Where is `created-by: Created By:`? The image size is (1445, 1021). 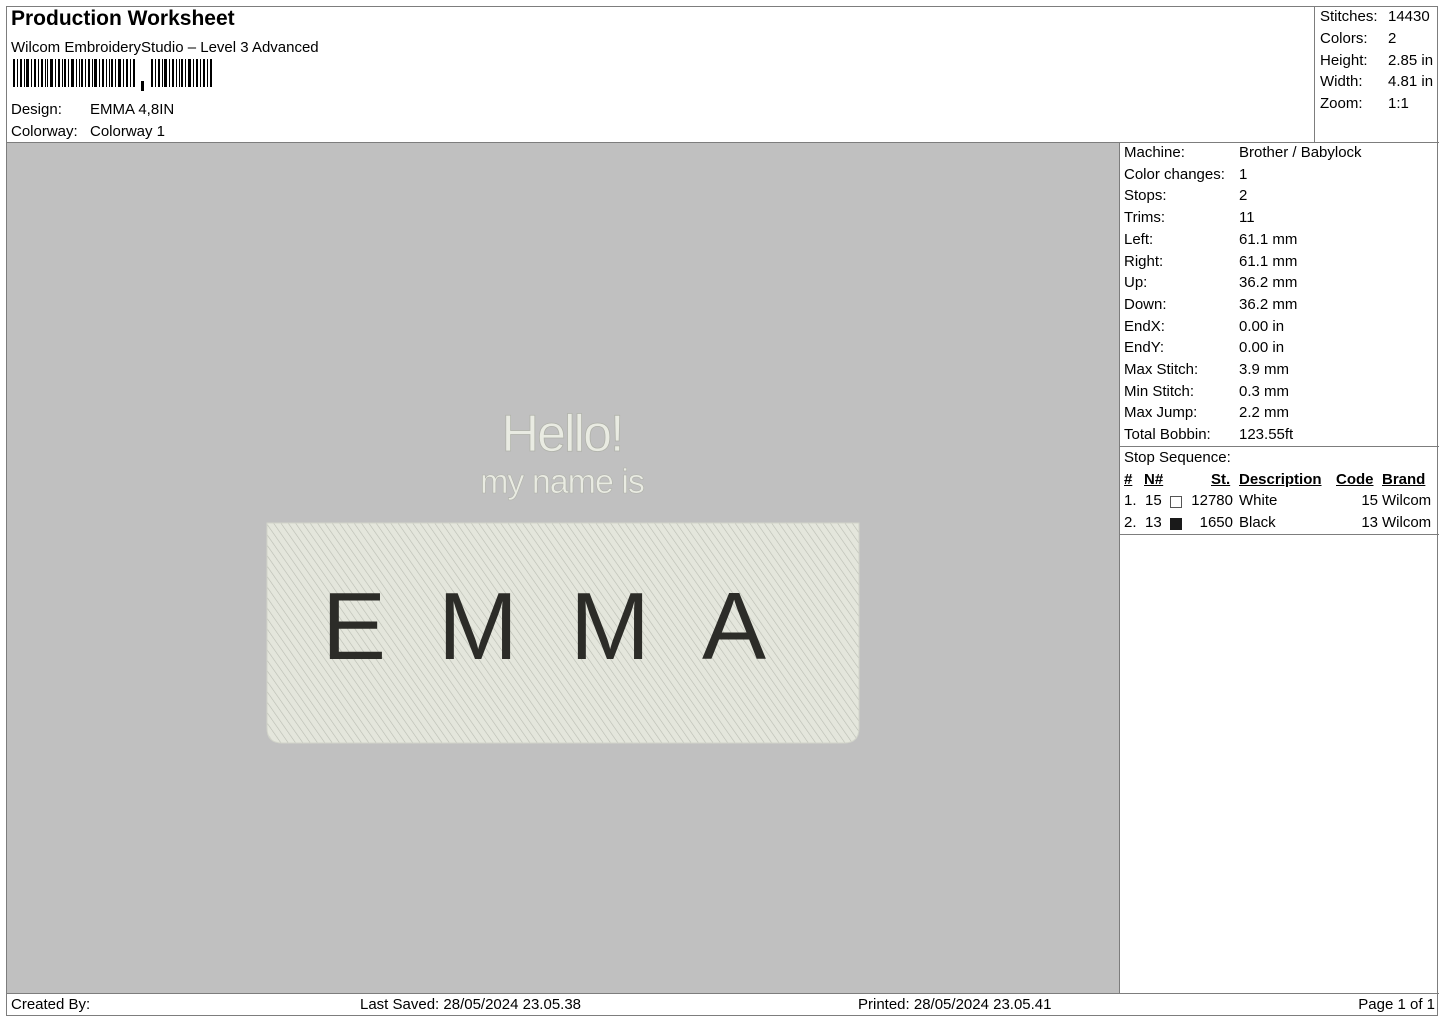 created-by: Created By: is located at coordinates (51, 1004).